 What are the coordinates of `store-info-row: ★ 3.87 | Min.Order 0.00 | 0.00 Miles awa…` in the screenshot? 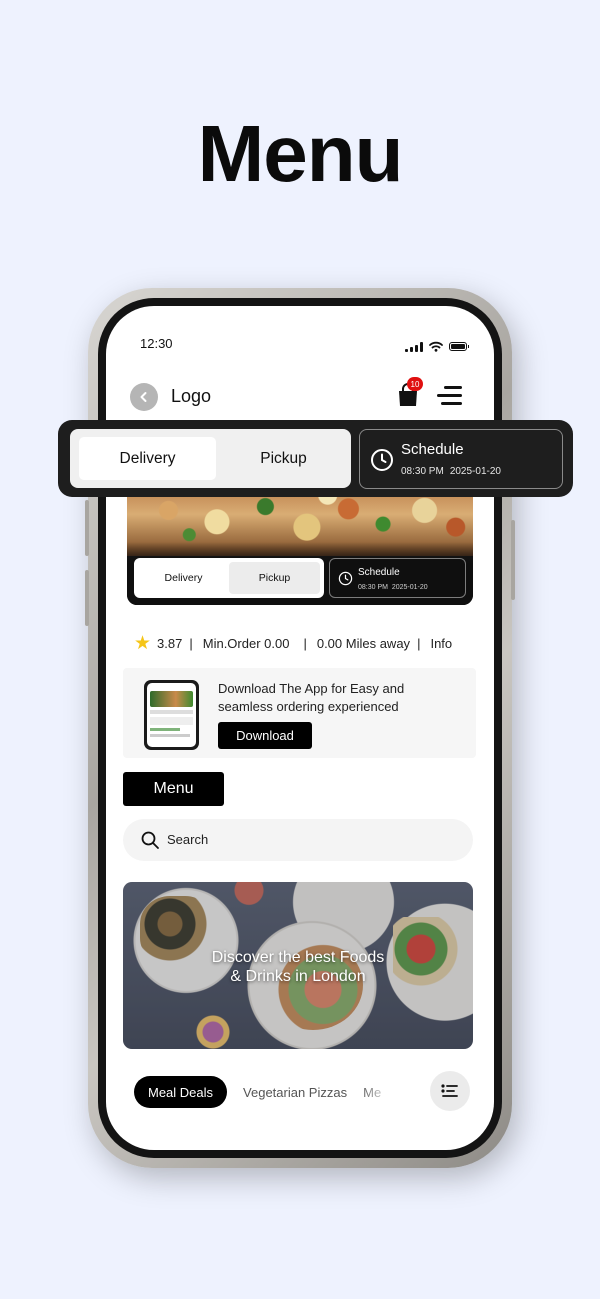 It's located at (293, 643).